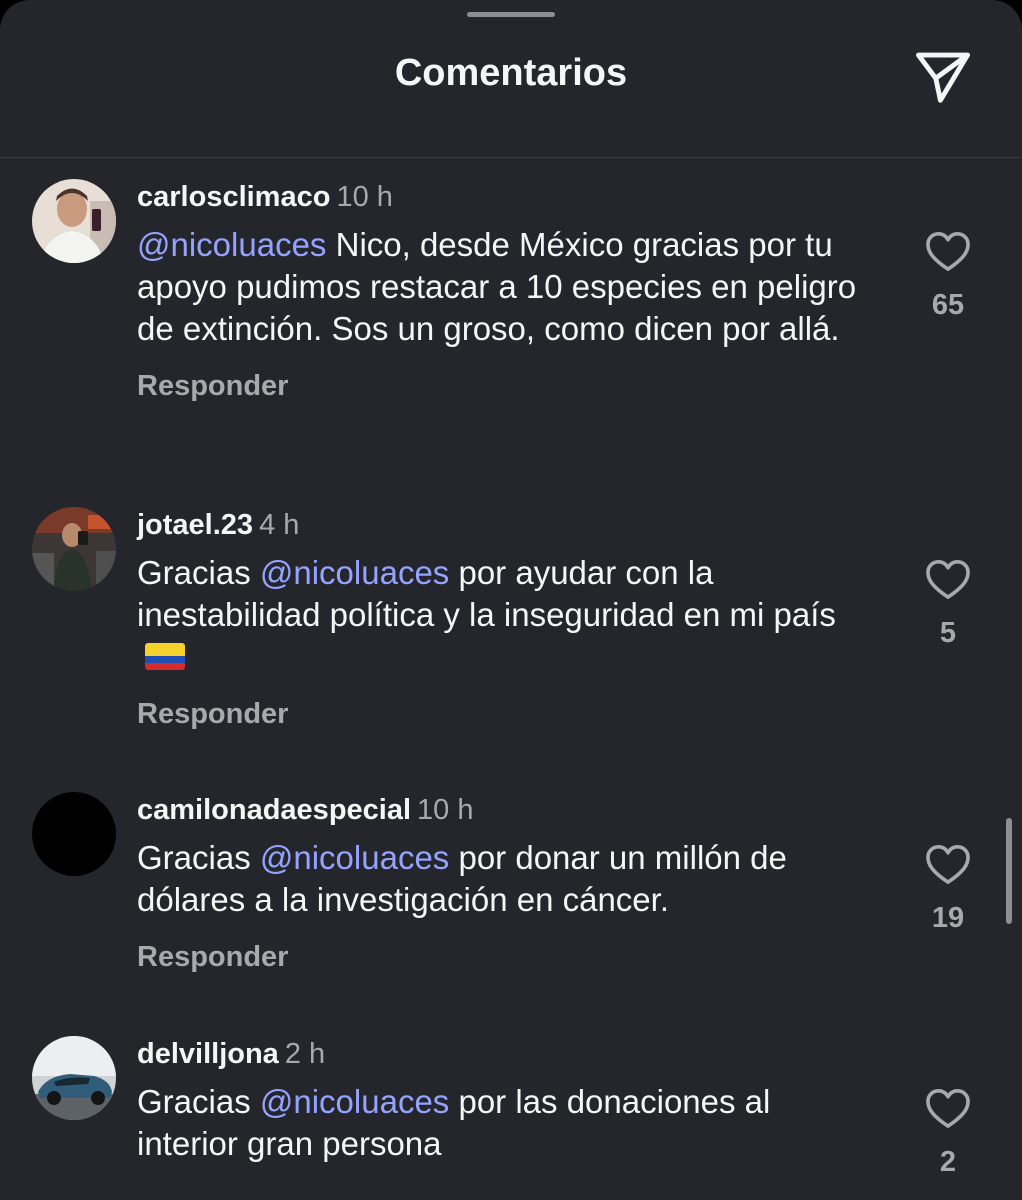 The width and height of the screenshot is (1022, 1200). What do you see at coordinates (195, 525) in the screenshot?
I see `comment-username: jotael.23` at bounding box center [195, 525].